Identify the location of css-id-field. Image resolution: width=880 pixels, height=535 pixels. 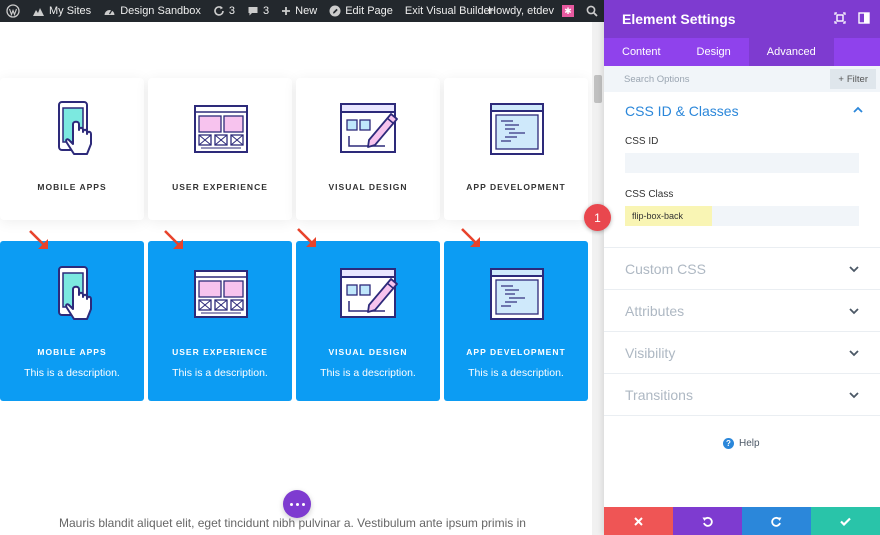
(742, 163).